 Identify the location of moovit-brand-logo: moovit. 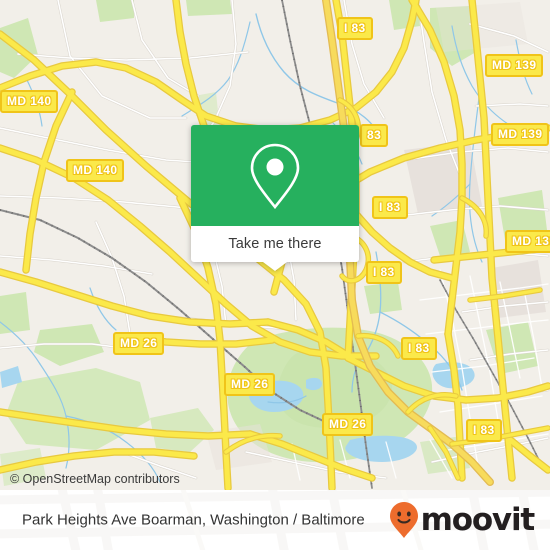
(462, 520).